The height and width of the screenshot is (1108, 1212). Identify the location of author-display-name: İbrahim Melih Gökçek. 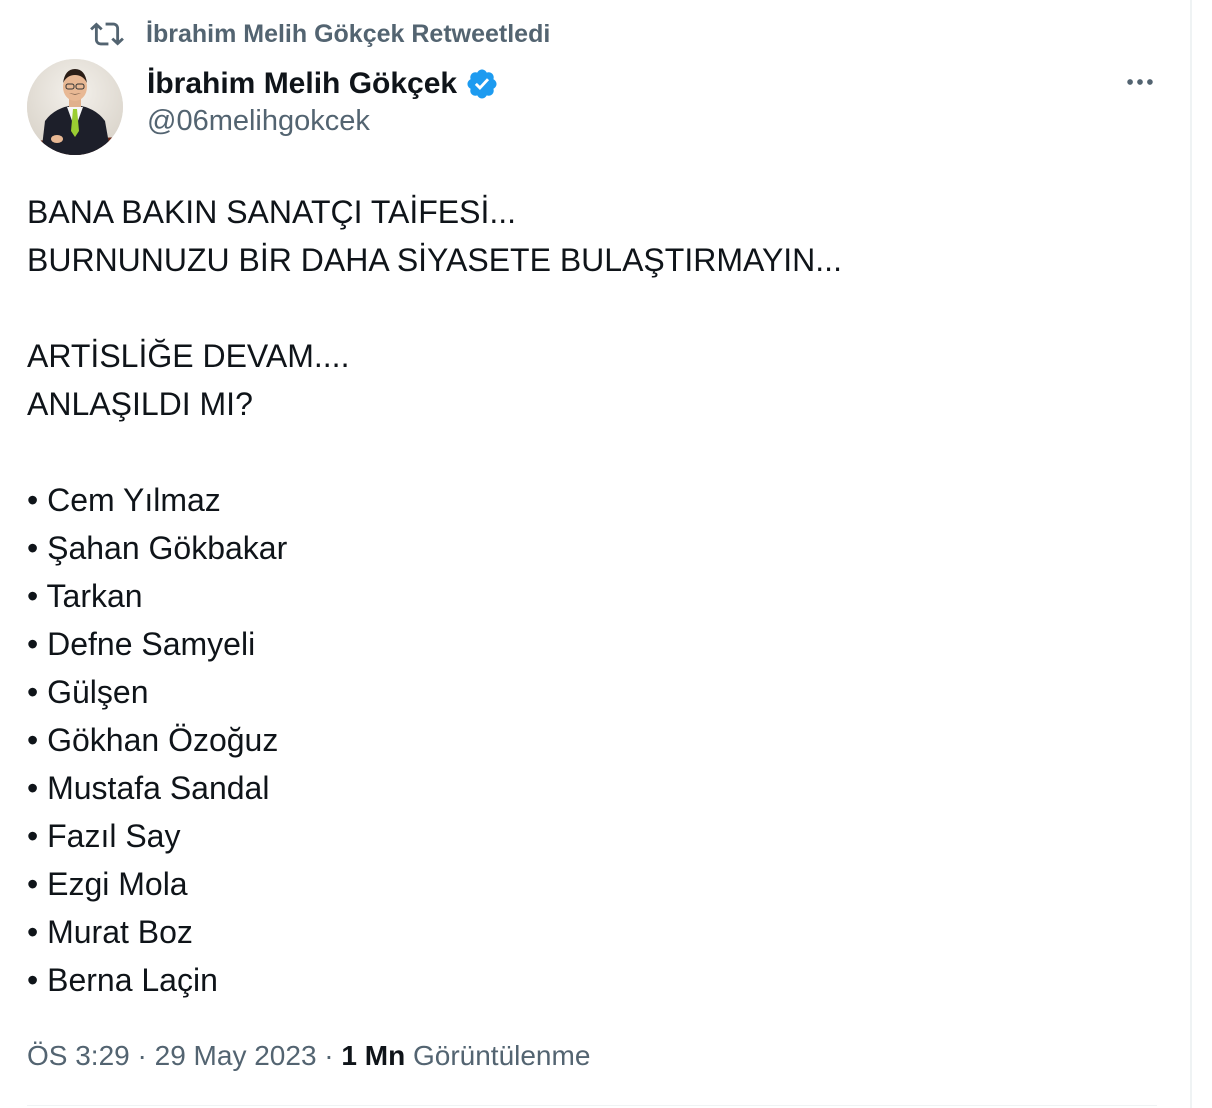
(302, 84).